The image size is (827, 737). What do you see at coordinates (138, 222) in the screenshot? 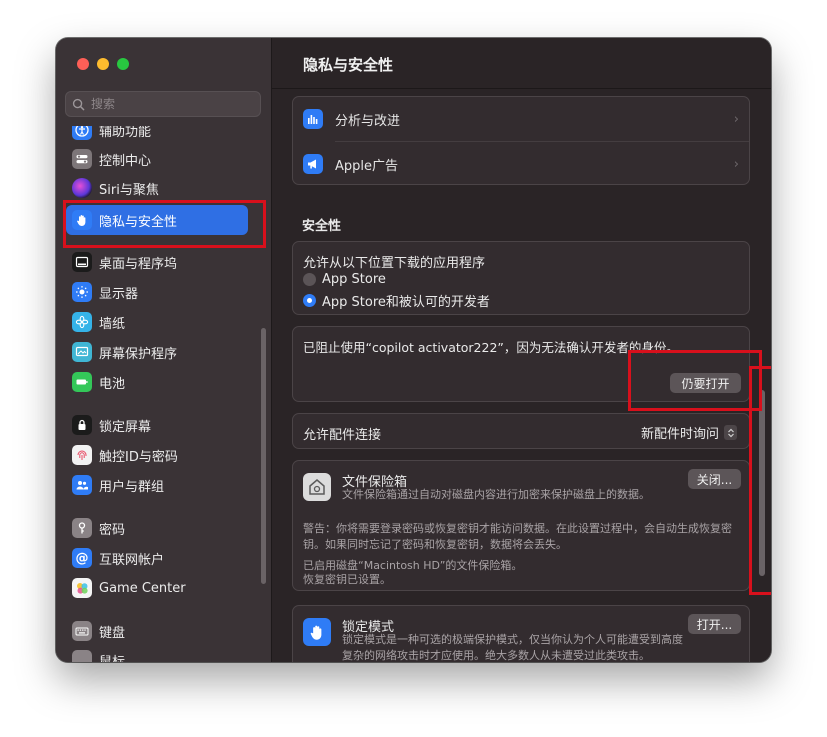
I see `sidebar-item-label: 隐私与安全性` at bounding box center [138, 222].